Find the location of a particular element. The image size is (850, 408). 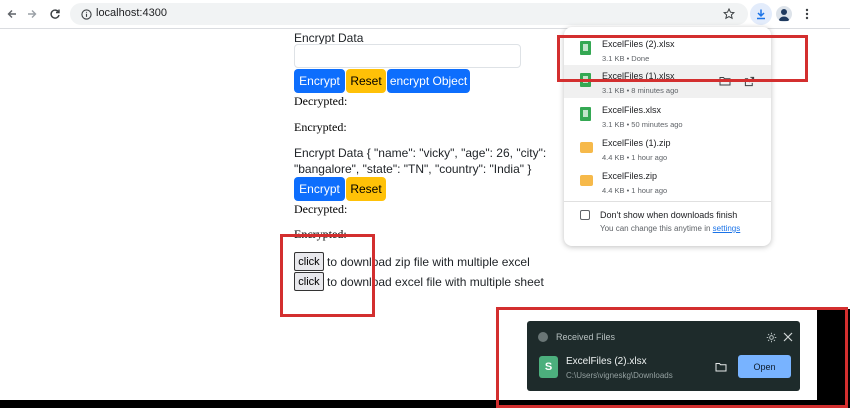

decrypted-label: Decrypted: is located at coordinates (321, 101).